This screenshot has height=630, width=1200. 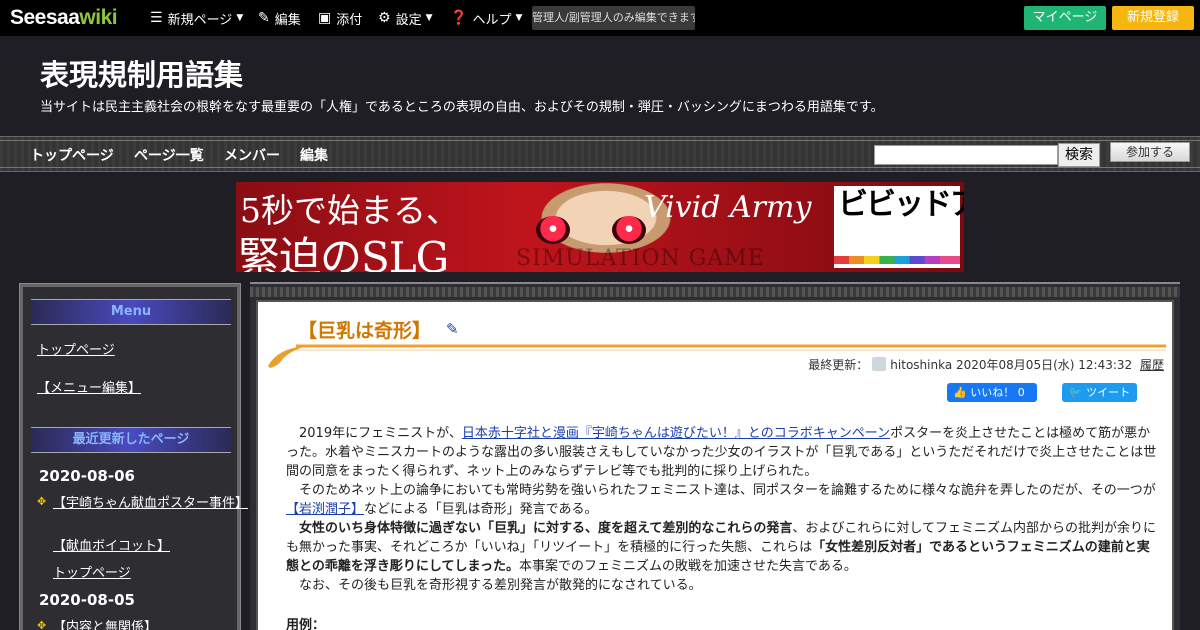 What do you see at coordinates (64, 18) in the screenshot?
I see `seesaa-wiki-logo: Seesaawiki` at bounding box center [64, 18].